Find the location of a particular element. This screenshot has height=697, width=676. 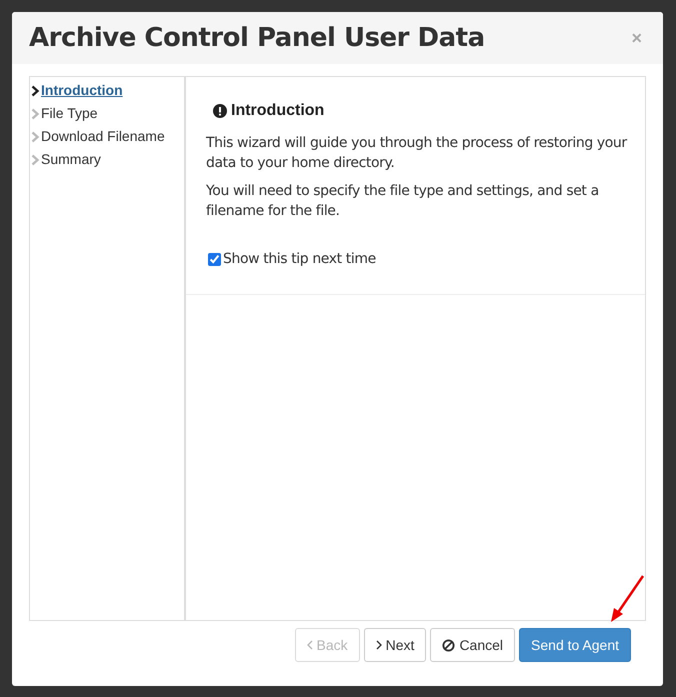

pointer-arrow is located at coordinates (627, 599).